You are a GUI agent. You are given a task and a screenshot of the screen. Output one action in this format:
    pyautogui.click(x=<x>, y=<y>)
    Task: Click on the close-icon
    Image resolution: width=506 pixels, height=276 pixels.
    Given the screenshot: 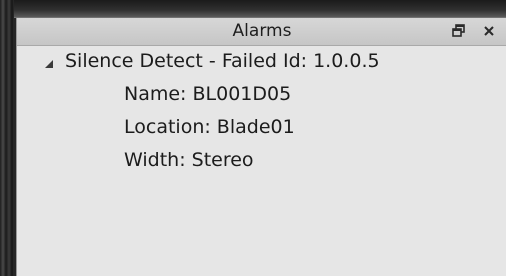 What is the action you would take?
    pyautogui.click(x=489, y=31)
    